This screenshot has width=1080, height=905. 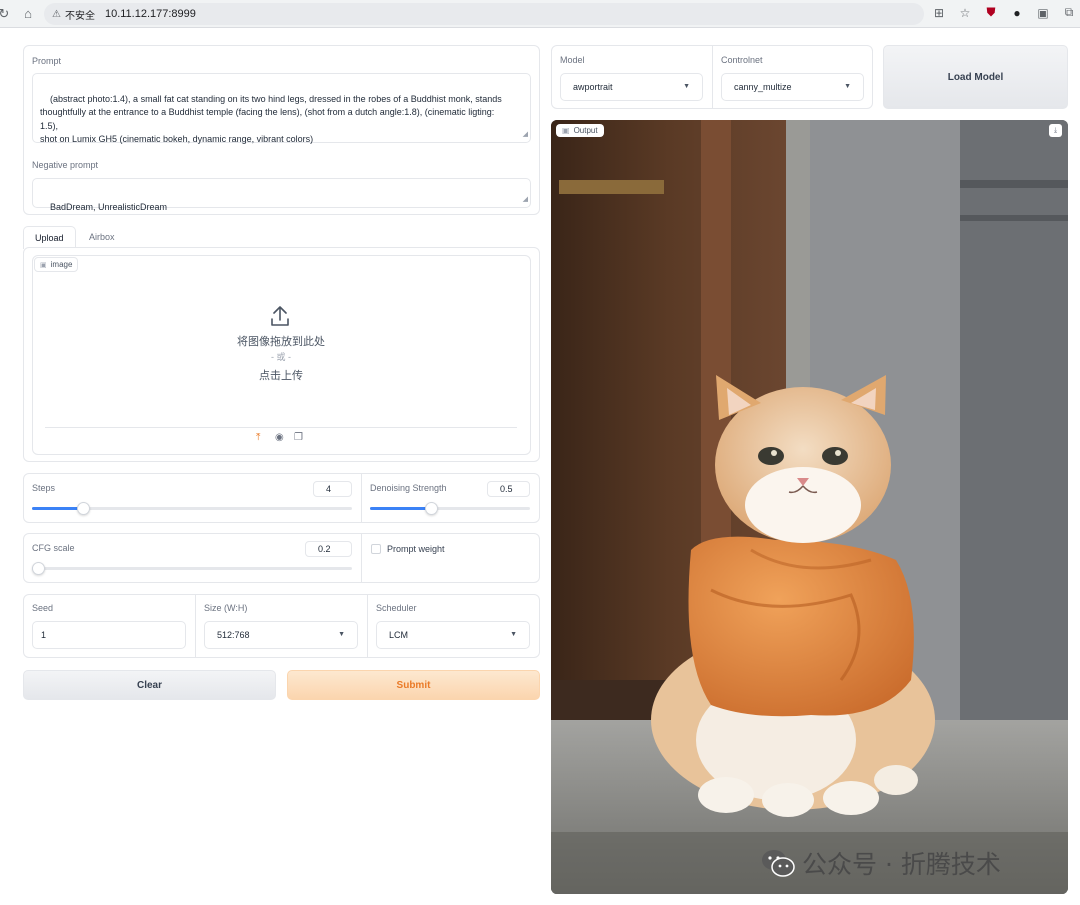 I want to click on clear-button: Clear, so click(x=149, y=685).